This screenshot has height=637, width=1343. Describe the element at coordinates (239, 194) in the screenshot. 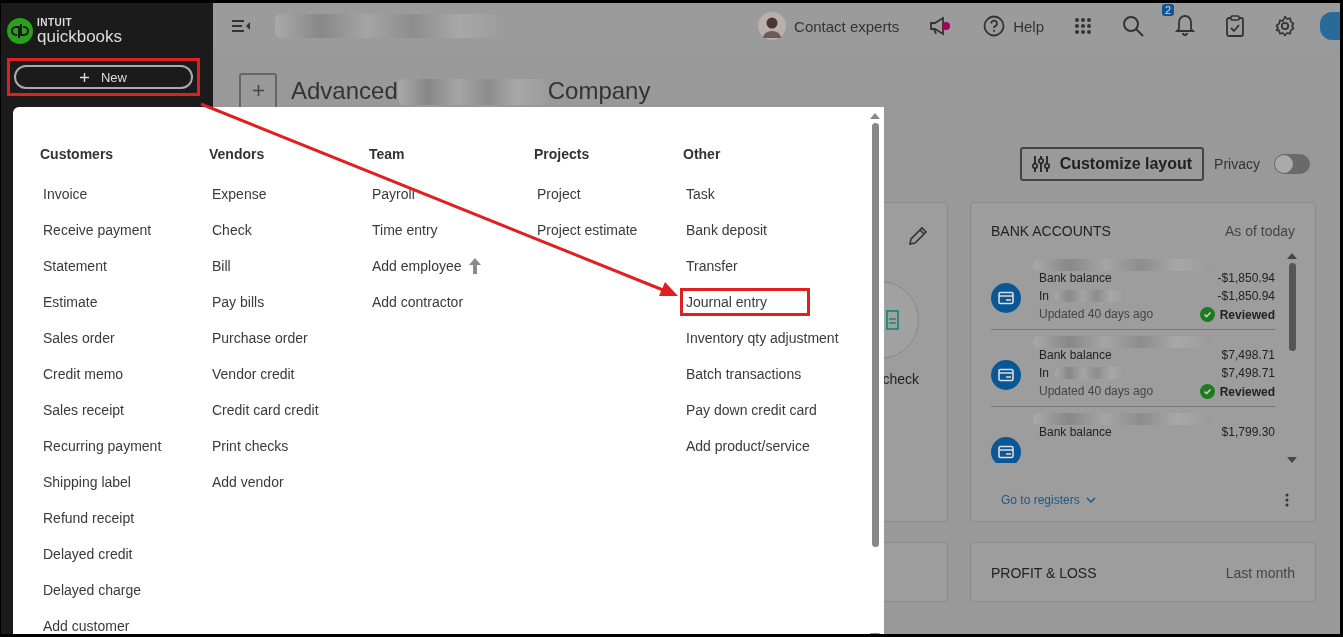

I see `menu-item: Expense` at that location.